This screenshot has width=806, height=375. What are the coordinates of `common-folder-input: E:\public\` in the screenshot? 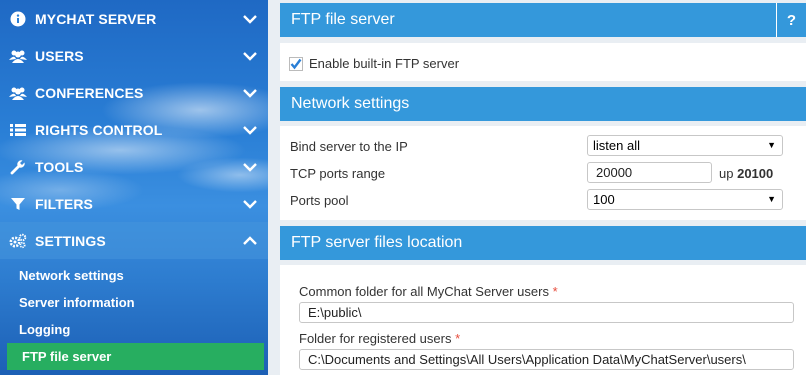 It's located at (546, 312).